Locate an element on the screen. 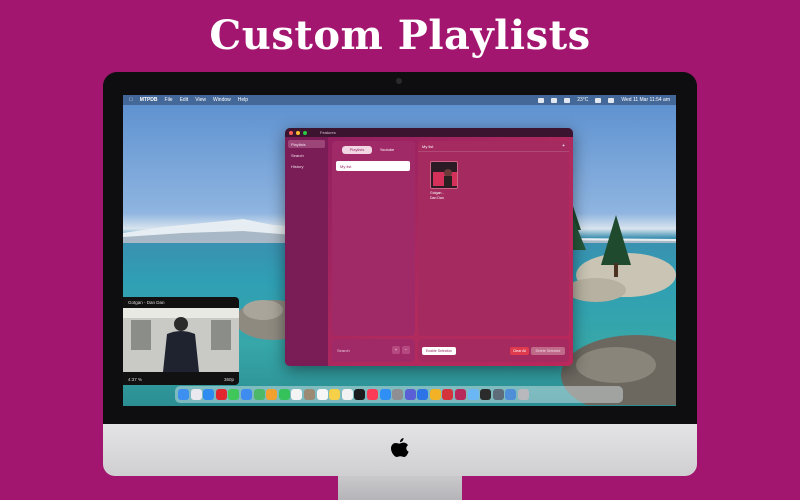  menu-view: View is located at coordinates (200, 100).